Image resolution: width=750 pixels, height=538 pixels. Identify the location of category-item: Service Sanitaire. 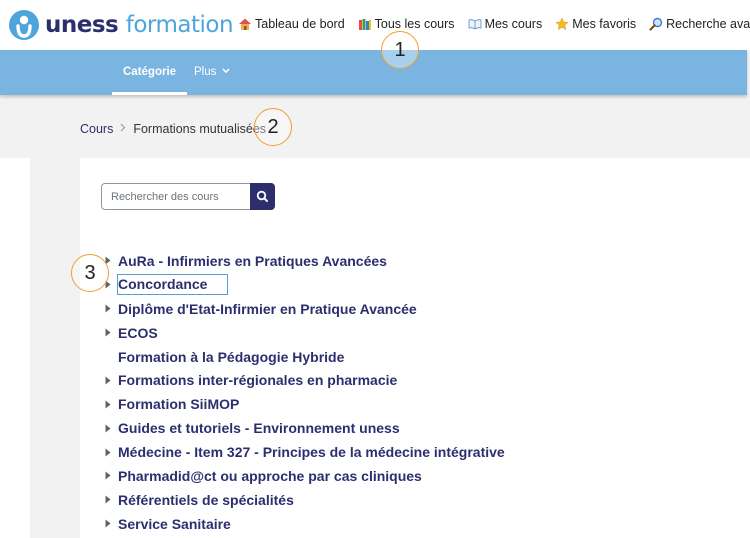
(305, 524).